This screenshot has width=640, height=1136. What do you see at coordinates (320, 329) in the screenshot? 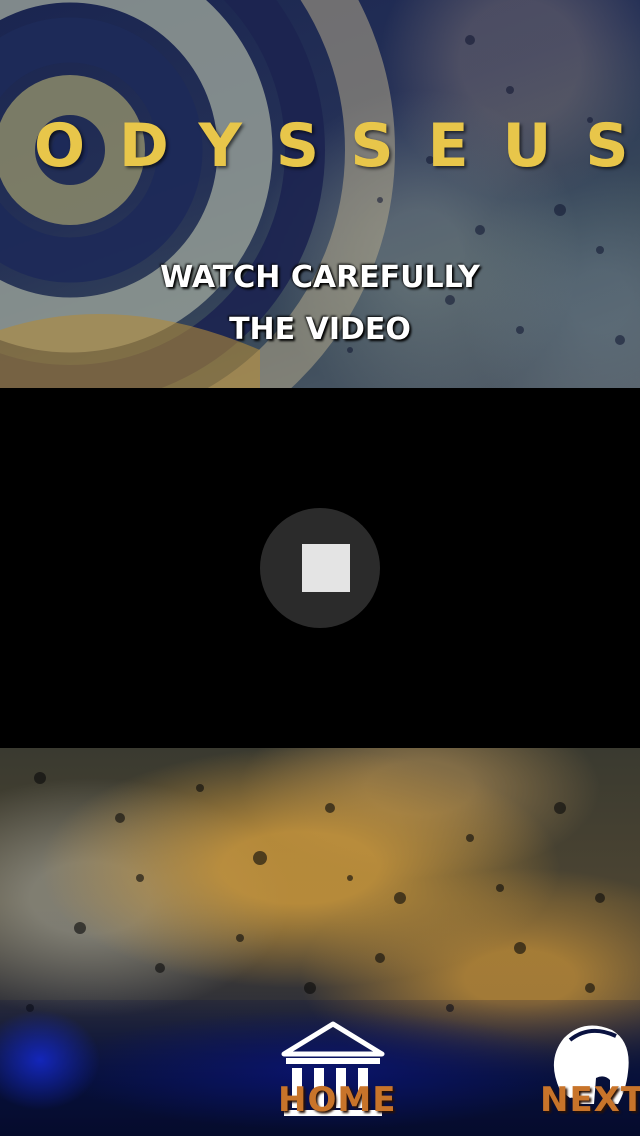
I see `instruction-line-2: THE VIDEO` at bounding box center [320, 329].